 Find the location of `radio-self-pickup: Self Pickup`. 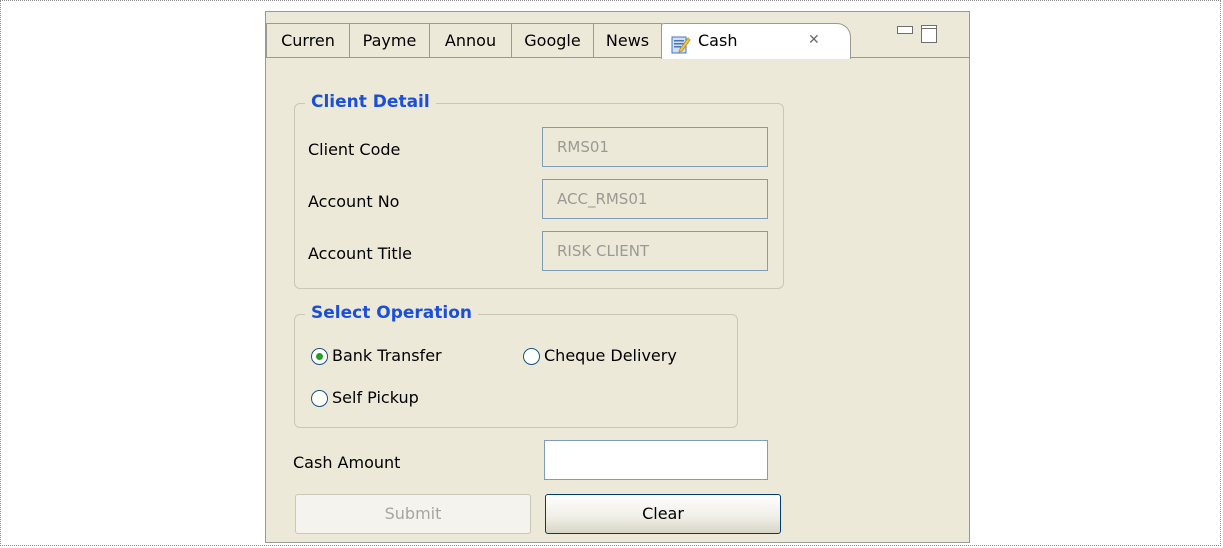

radio-self-pickup: Self Pickup is located at coordinates (365, 398).